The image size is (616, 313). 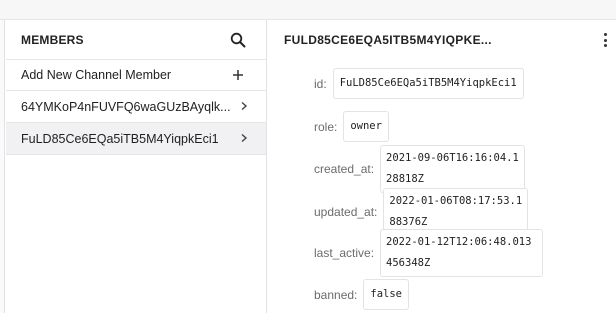 I want to click on field-id: id: FuLD85Ce6EQa5iTB5M4YiqpkEci1, so click(x=419, y=83).